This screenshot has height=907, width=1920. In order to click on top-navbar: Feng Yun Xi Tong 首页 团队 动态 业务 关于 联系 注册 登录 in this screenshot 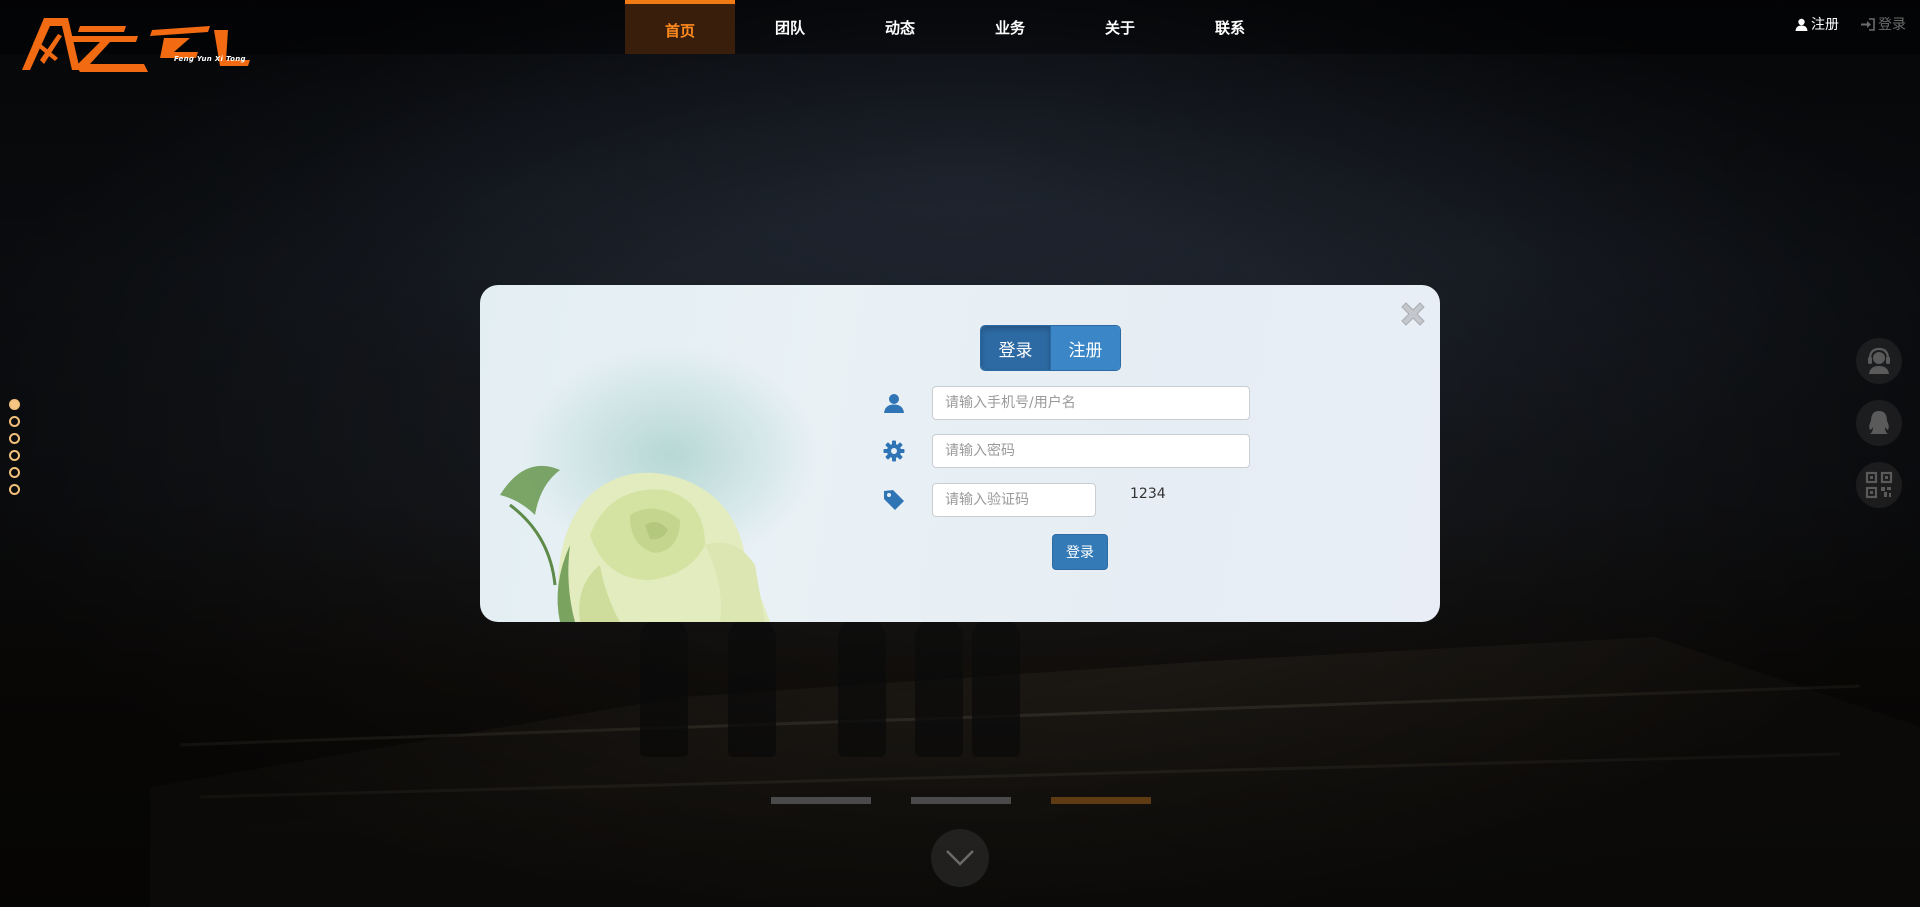, I will do `click(960, 36)`.